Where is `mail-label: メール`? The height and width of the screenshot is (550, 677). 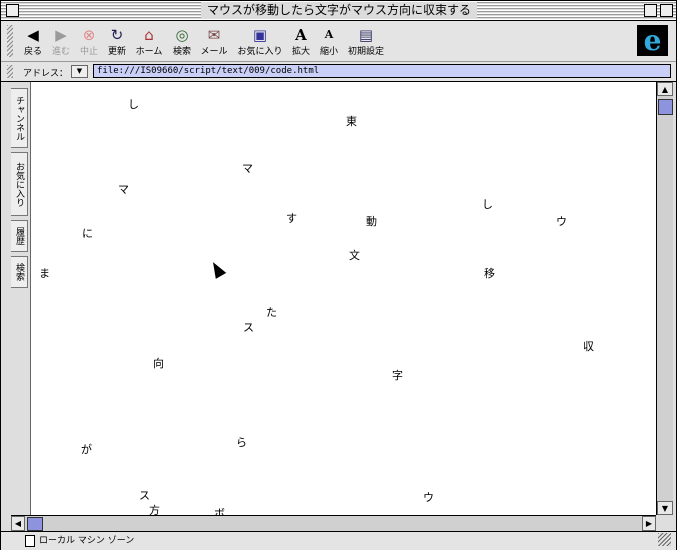
mail-label: メール is located at coordinates (214, 52).